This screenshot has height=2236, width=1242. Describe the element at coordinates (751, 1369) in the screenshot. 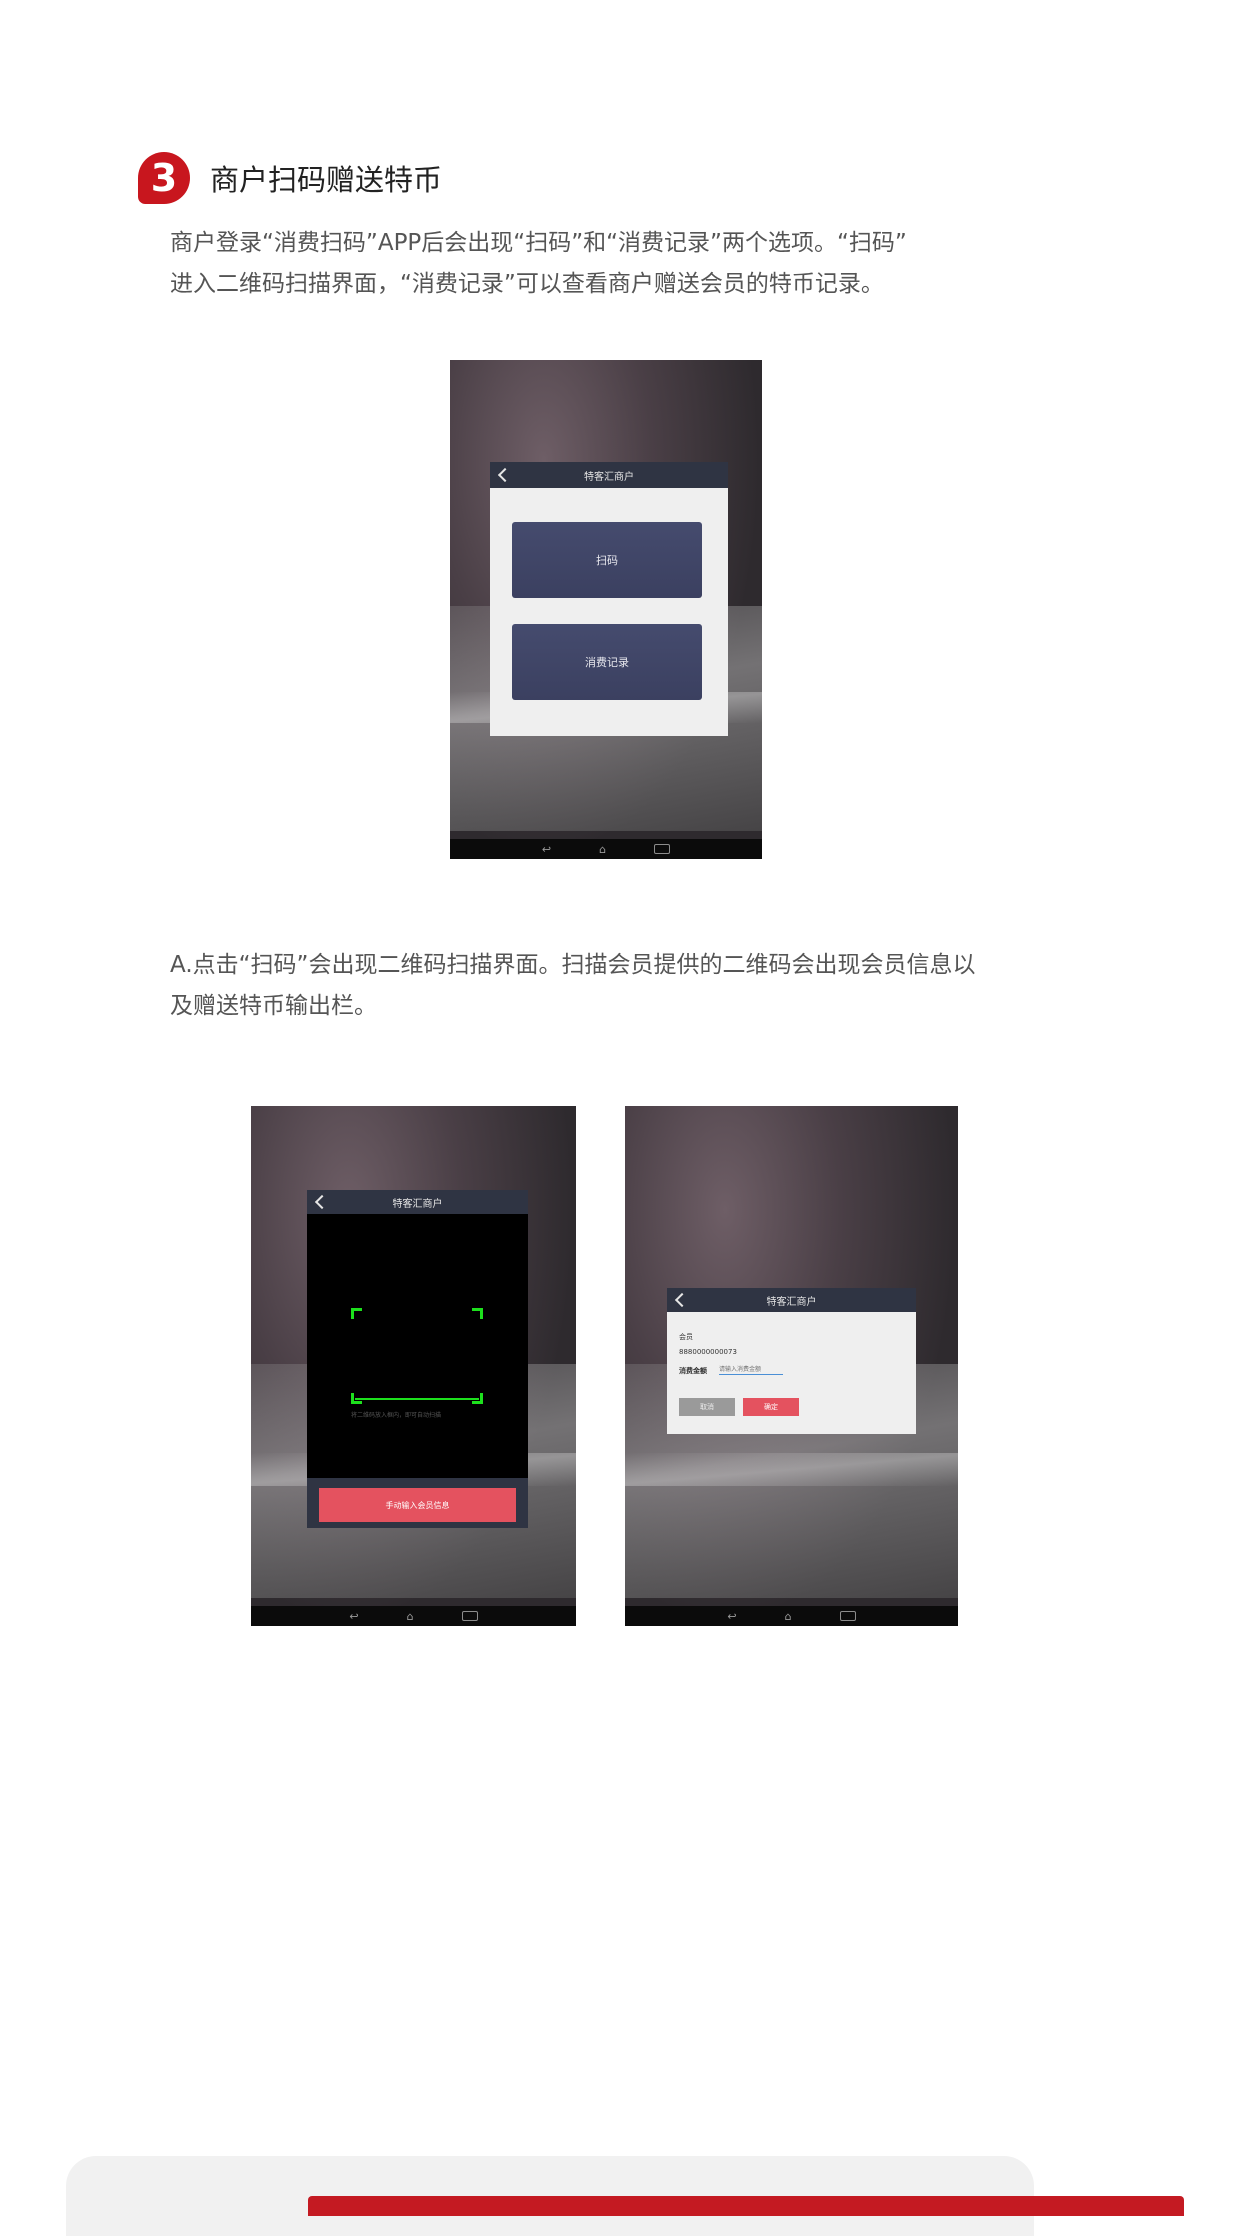

I see `amount-input` at that location.